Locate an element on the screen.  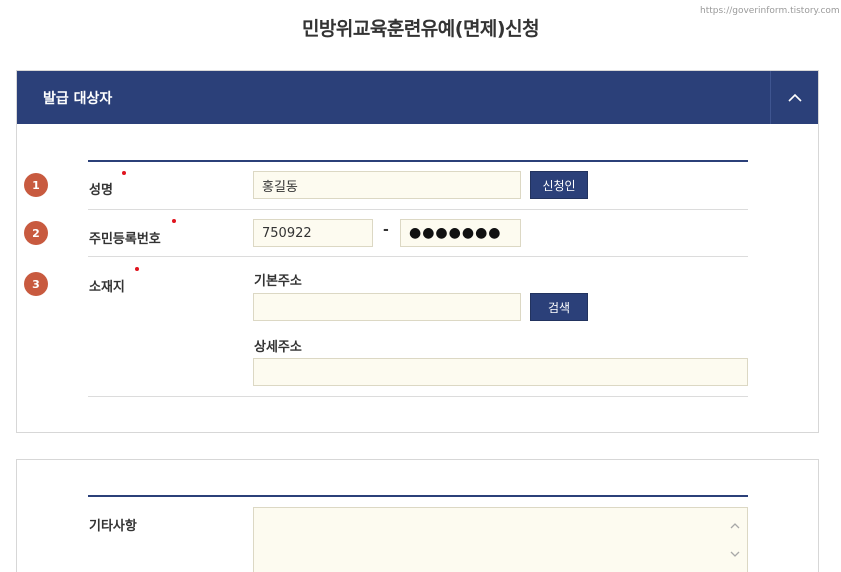
name-label: 성명 is located at coordinates (101, 190).